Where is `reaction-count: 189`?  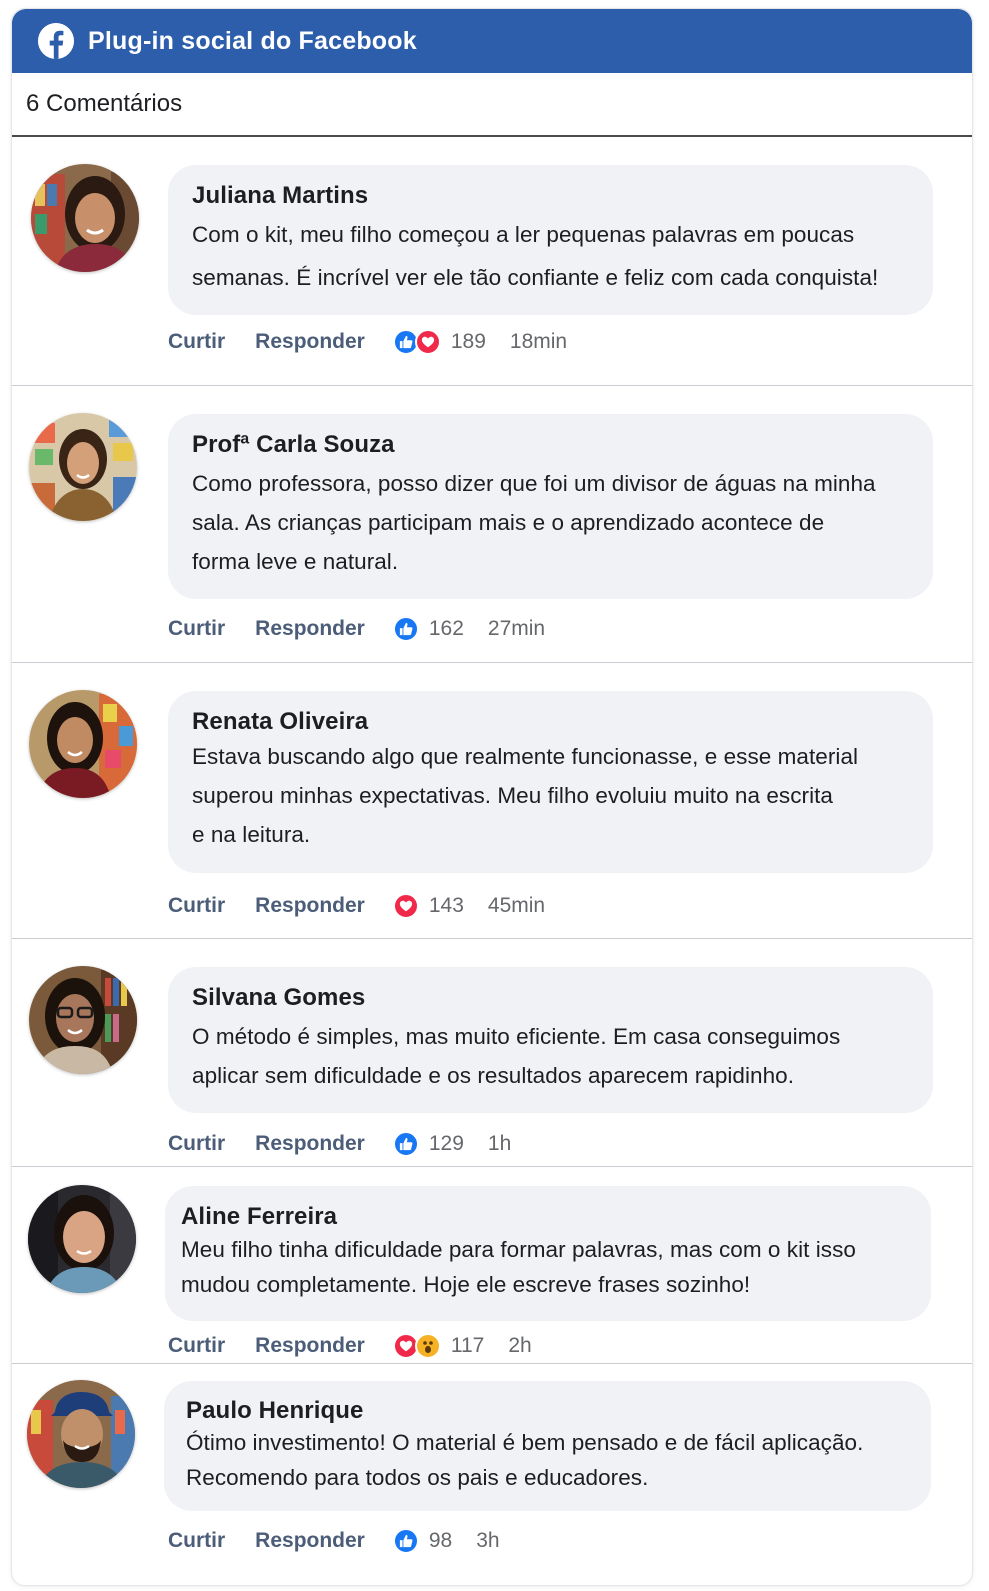
reaction-count: 189 is located at coordinates (468, 342).